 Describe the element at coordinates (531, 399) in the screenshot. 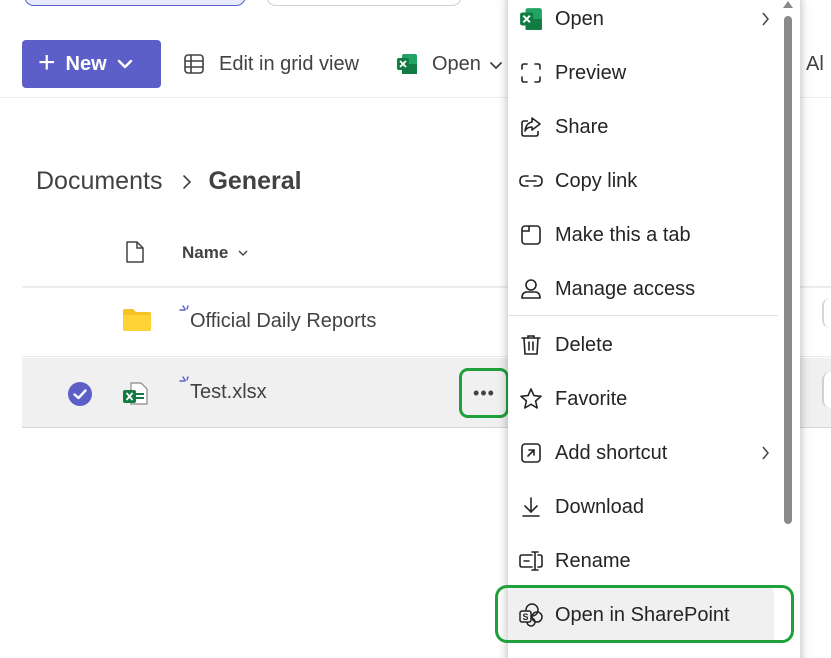

I see `star-icon` at that location.